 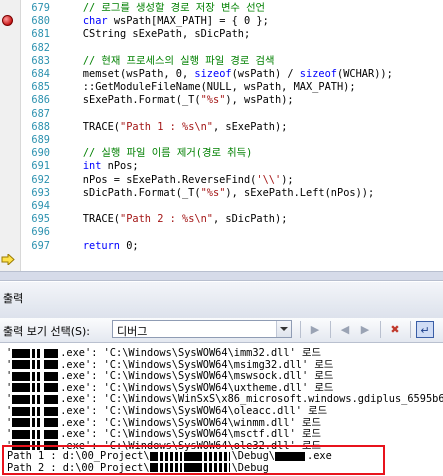 What do you see at coordinates (129, 192) in the screenshot?
I see `code-token: sDicPath.Format(_T(` at bounding box center [129, 192].